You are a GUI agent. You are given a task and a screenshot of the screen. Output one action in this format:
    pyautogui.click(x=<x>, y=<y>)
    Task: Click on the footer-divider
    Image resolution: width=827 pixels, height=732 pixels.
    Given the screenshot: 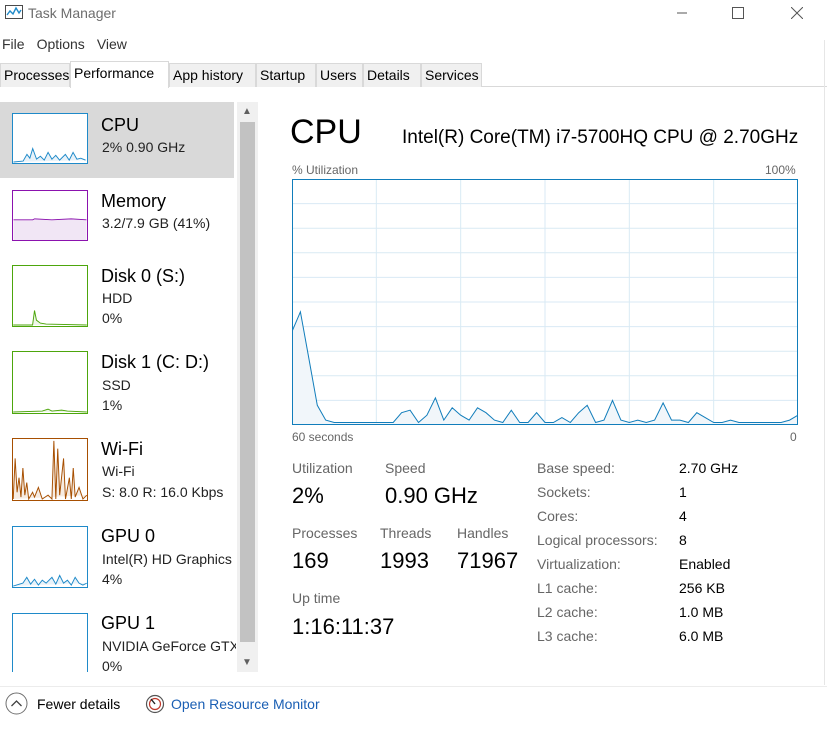 What is the action you would take?
    pyautogui.click(x=413, y=686)
    